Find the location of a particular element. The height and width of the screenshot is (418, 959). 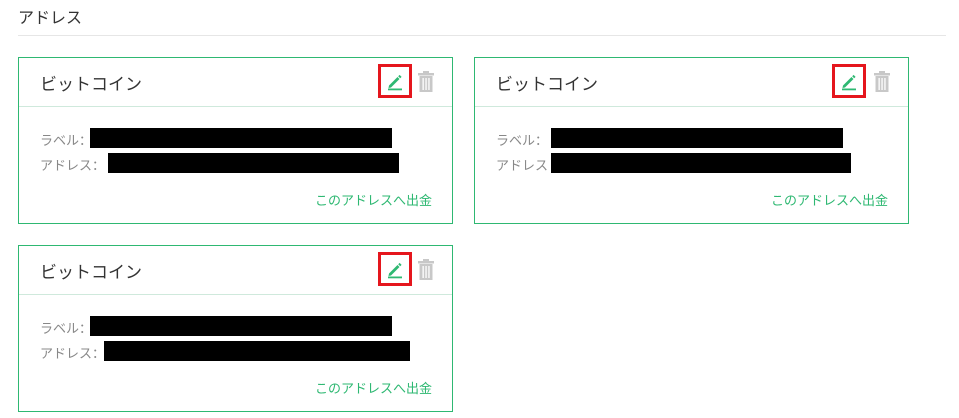

card-body: ラベル： アドレス このアドレスへ出金 is located at coordinates (691, 164).